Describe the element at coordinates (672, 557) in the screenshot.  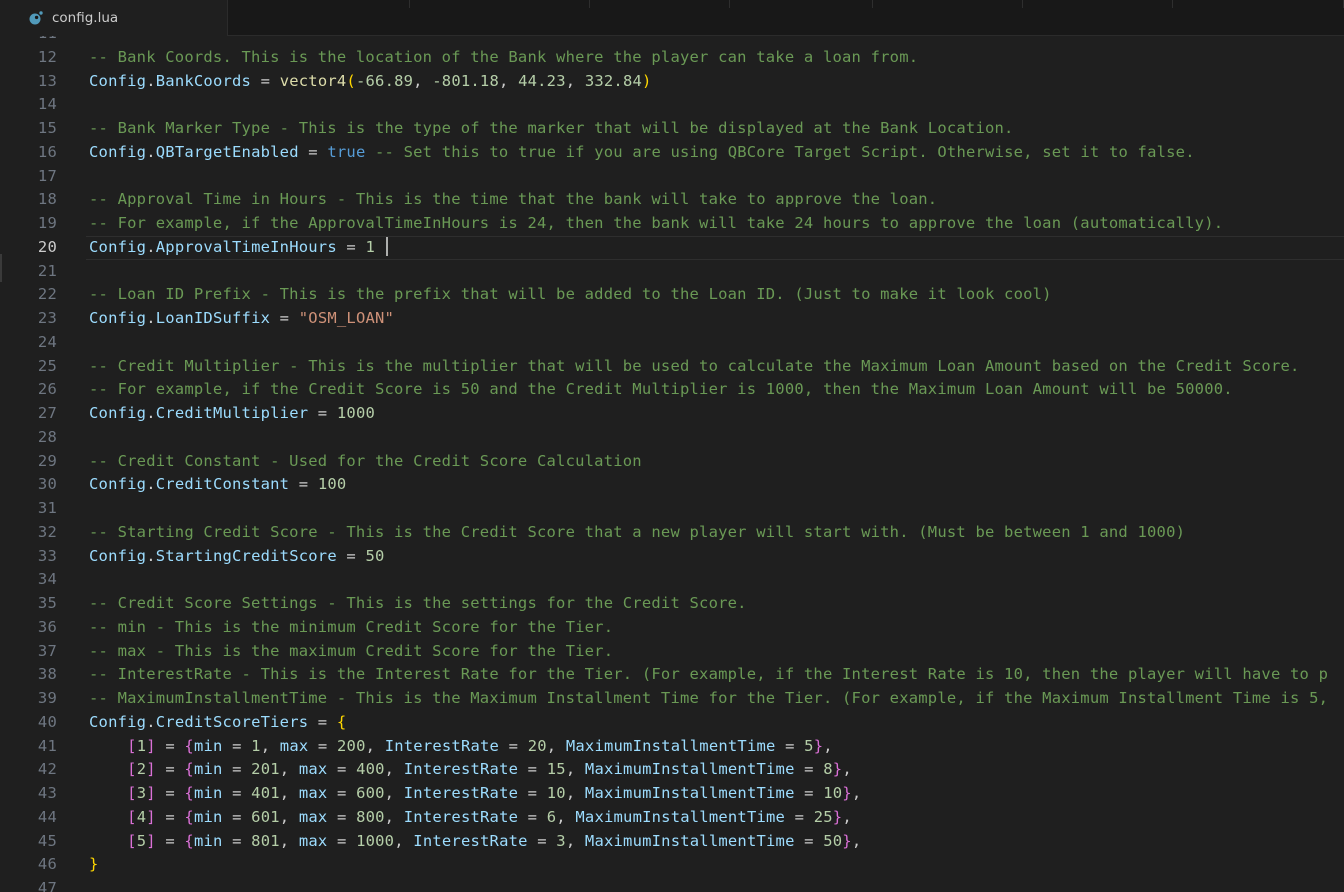
I see `code-line: 33 Config.StartingCreditScore = 50` at that location.